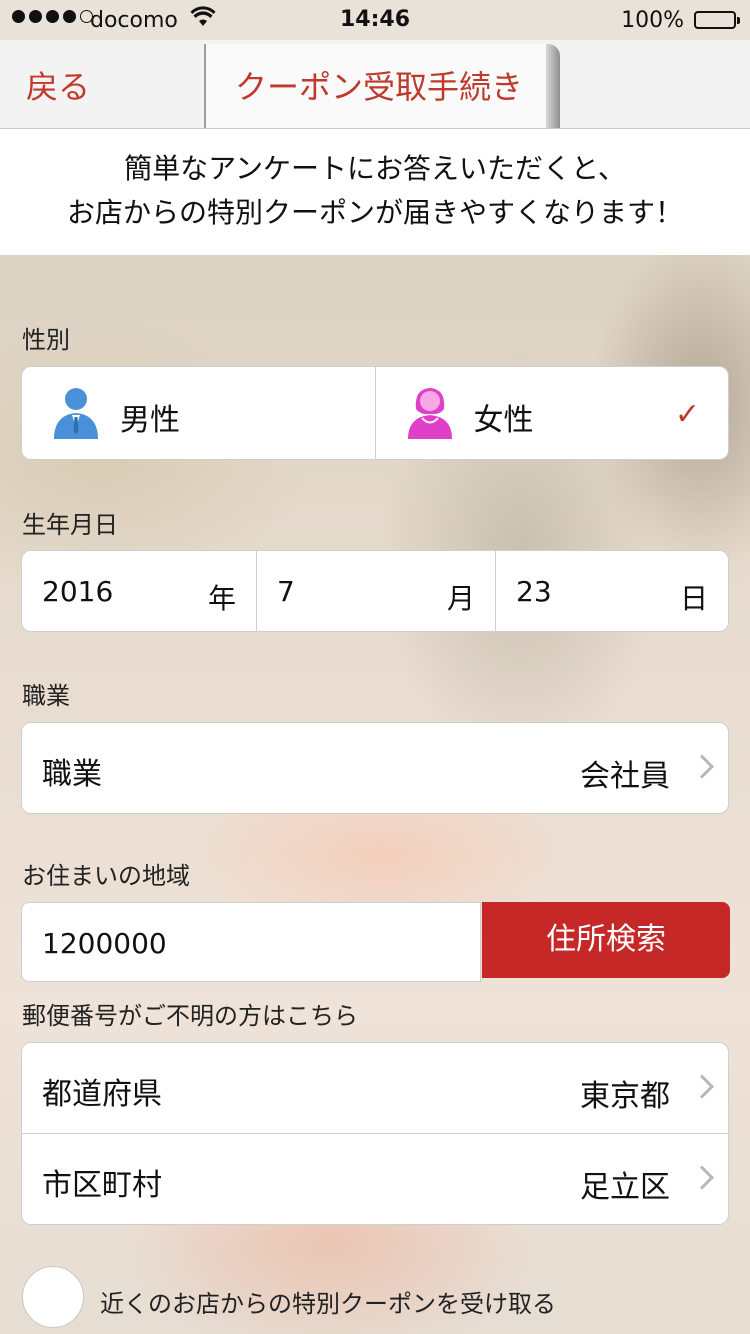 The width and height of the screenshot is (750, 1334). Describe the element at coordinates (104, 943) in the screenshot. I see `postal-code-value: 1200000` at that location.